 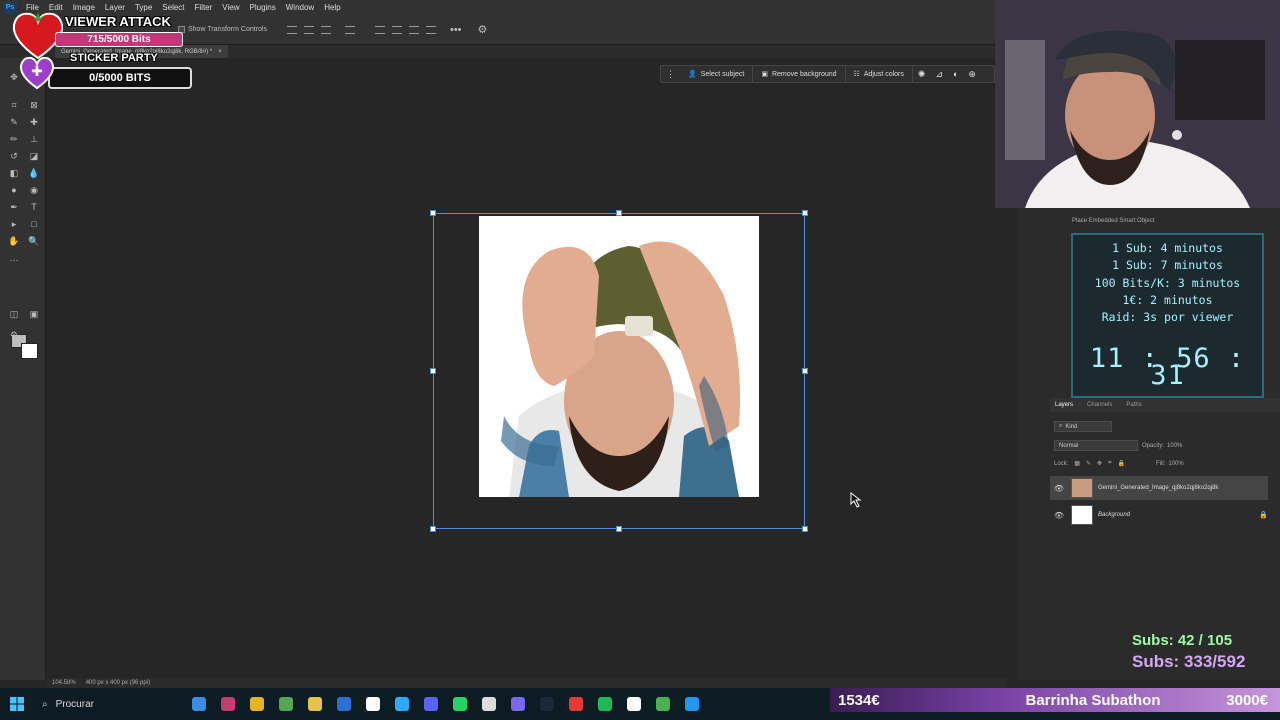 I want to click on pen-tool-icon: ✒, so click(x=14, y=207).